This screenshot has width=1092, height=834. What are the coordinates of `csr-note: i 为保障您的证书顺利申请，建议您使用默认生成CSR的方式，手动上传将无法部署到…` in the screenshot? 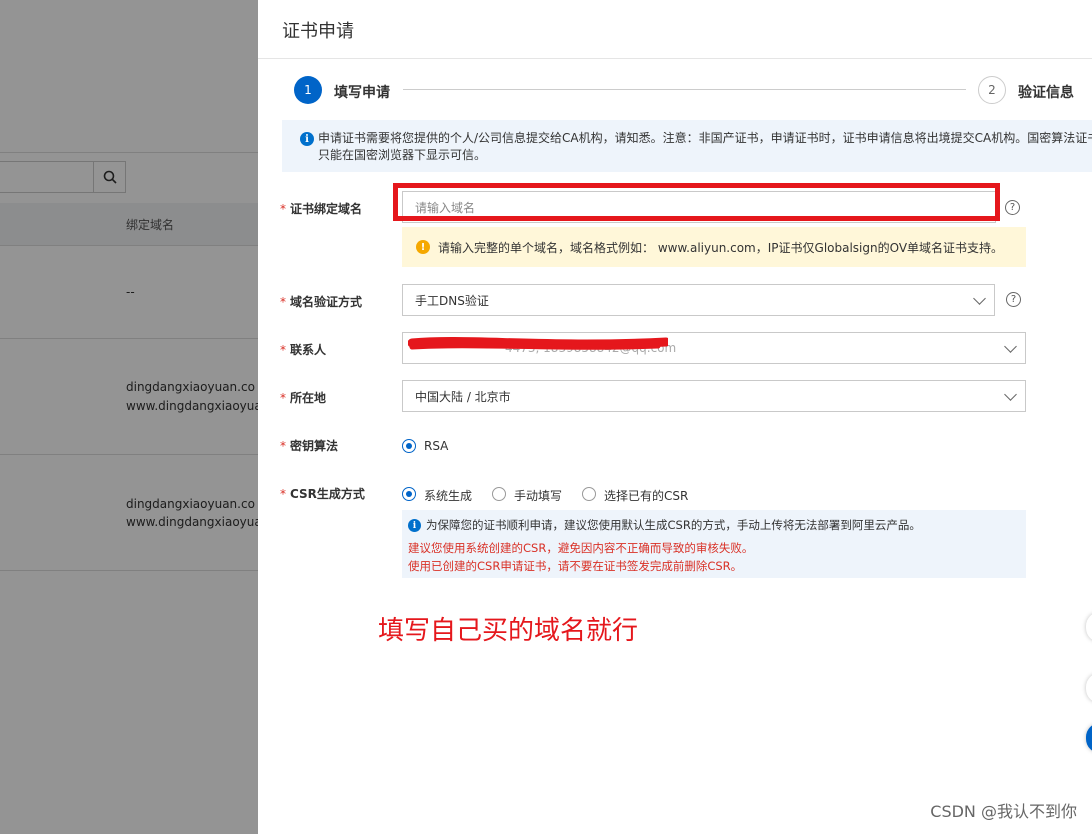 It's located at (714, 544).